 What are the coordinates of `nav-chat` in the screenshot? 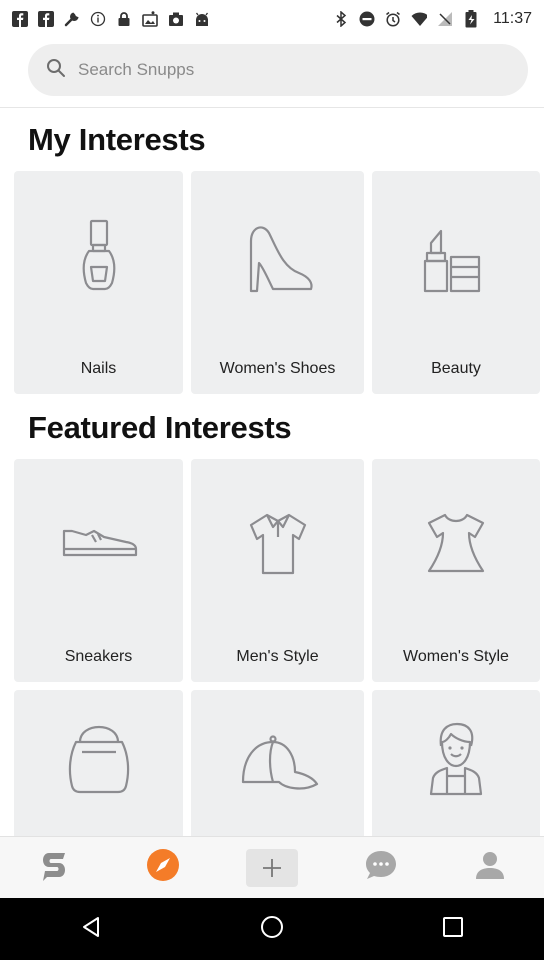 It's located at (381, 868).